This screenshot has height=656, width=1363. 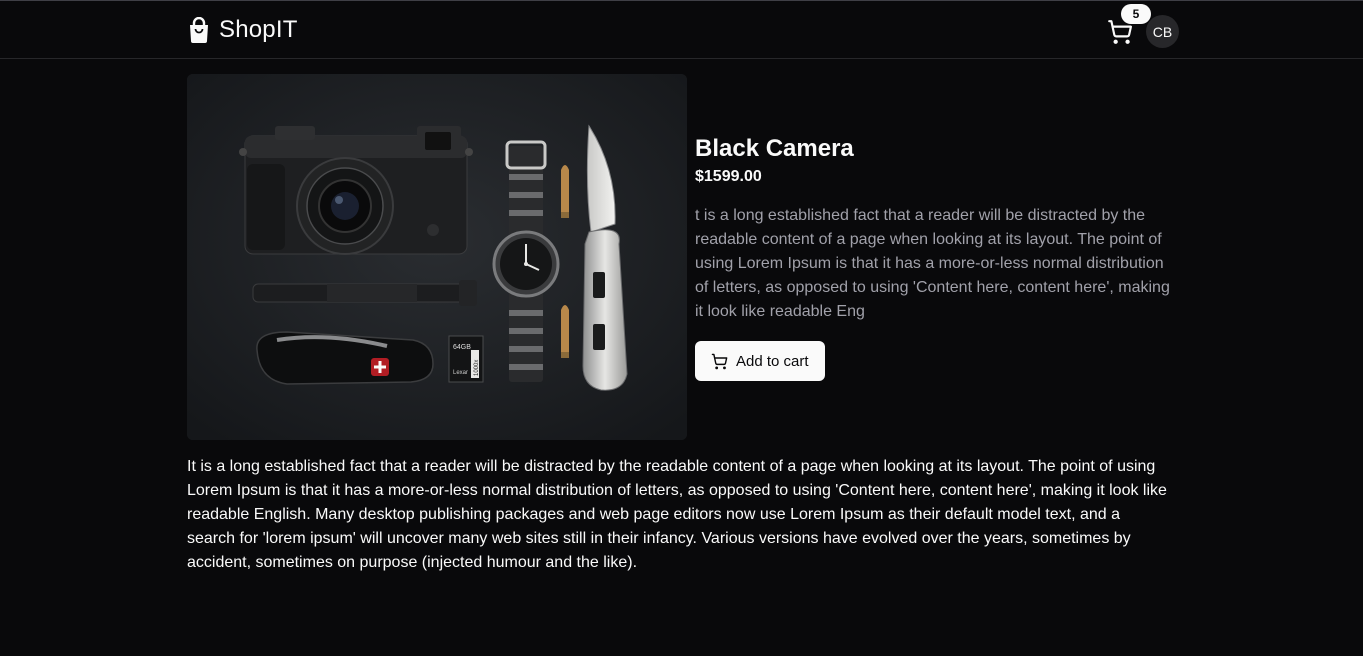 What do you see at coordinates (774, 148) in the screenshot?
I see `product-title: Black Camera` at bounding box center [774, 148].